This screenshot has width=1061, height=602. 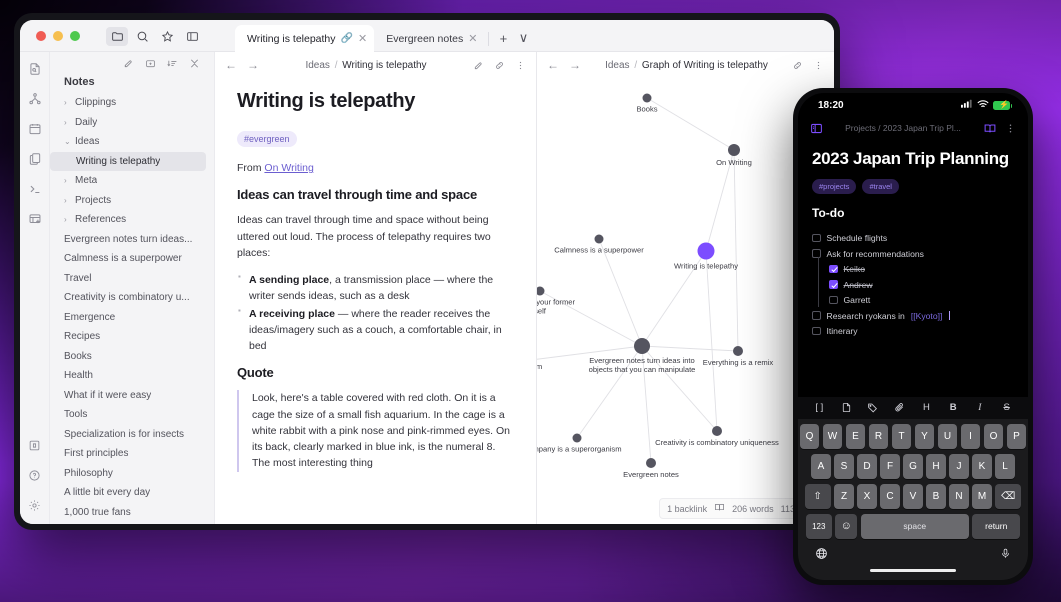 What do you see at coordinates (890, 496) in the screenshot?
I see `key-c: C` at bounding box center [890, 496].